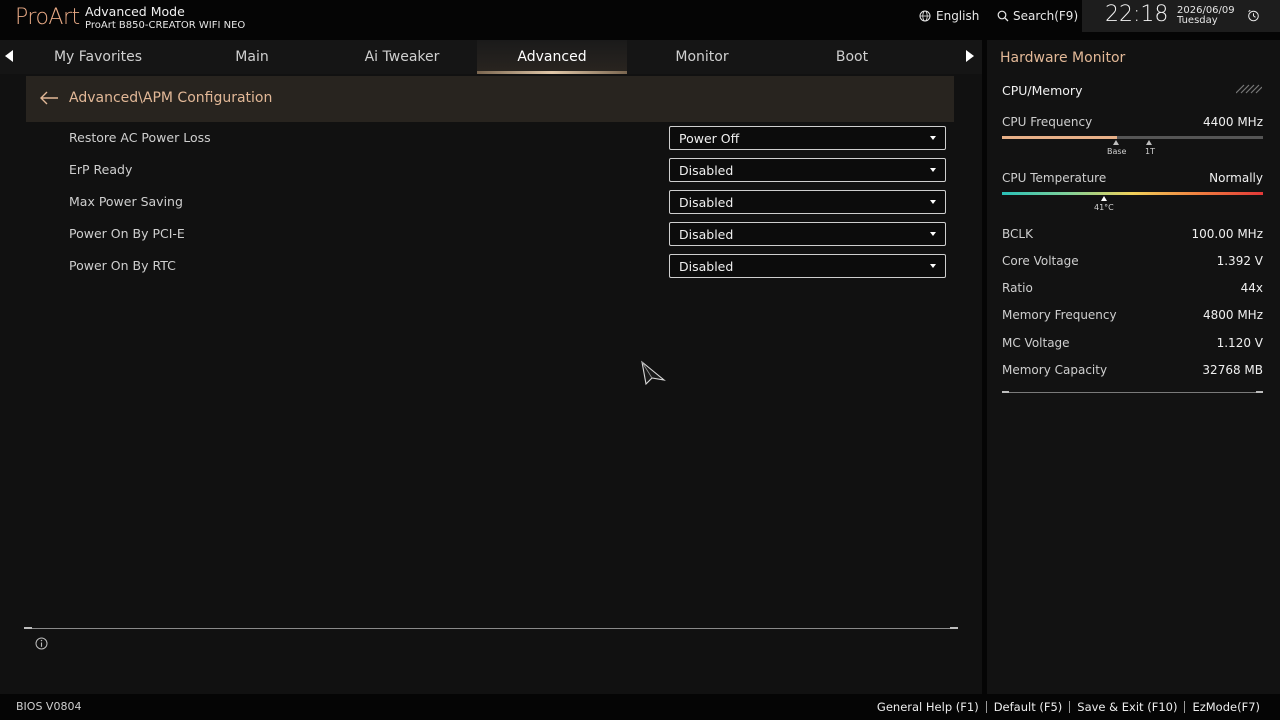 Image resolution: width=1280 pixels, height=720 pixels. Describe the element at coordinates (1137, 14) in the screenshot. I see `clock-time: 22:18` at that location.